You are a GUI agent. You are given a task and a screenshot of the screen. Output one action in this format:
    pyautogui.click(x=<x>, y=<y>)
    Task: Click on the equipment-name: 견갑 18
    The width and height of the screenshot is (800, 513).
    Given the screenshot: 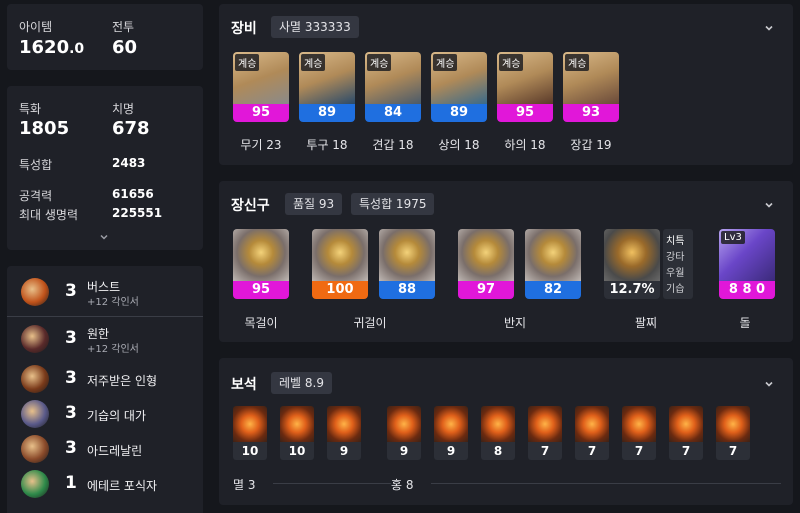 What is the action you would take?
    pyautogui.click(x=393, y=145)
    